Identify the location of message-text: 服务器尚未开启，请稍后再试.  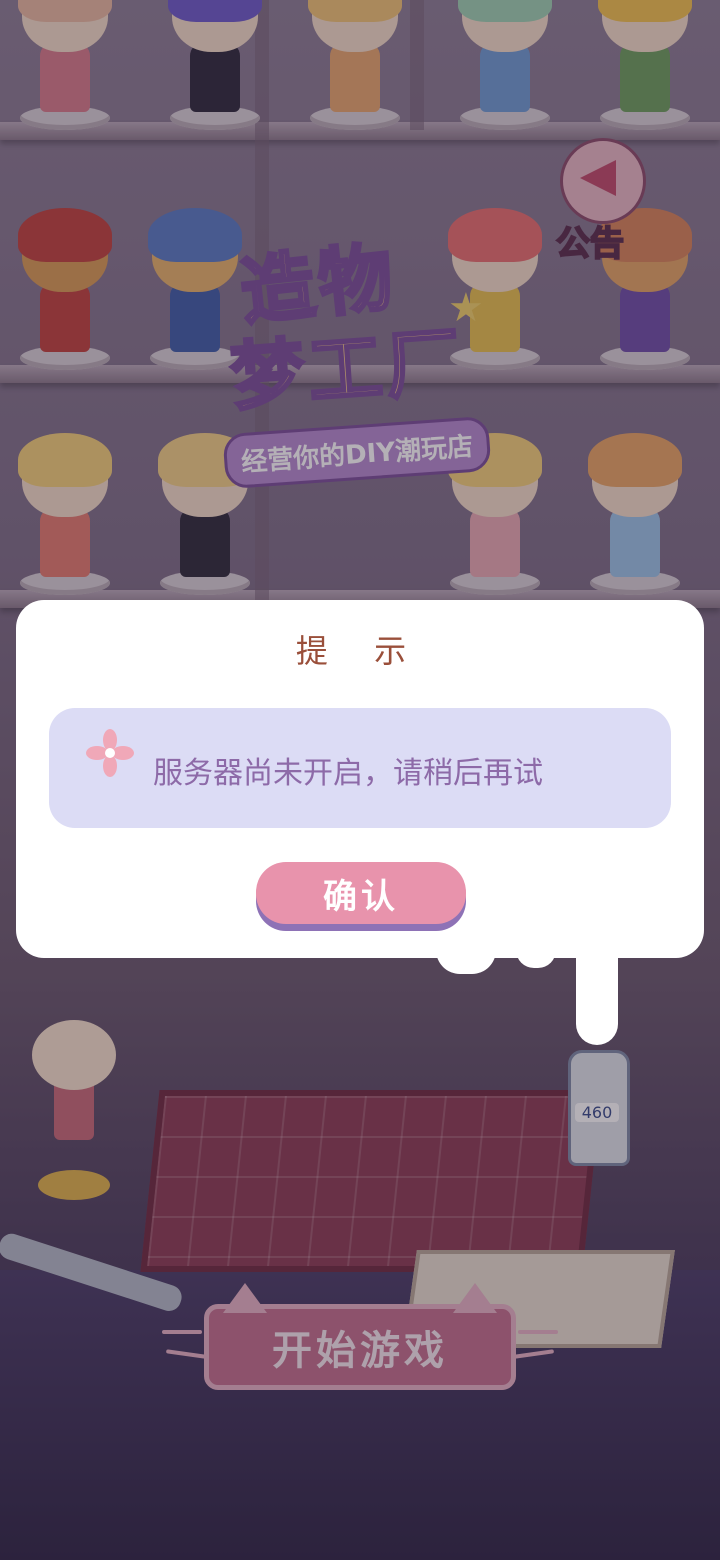
(348, 773).